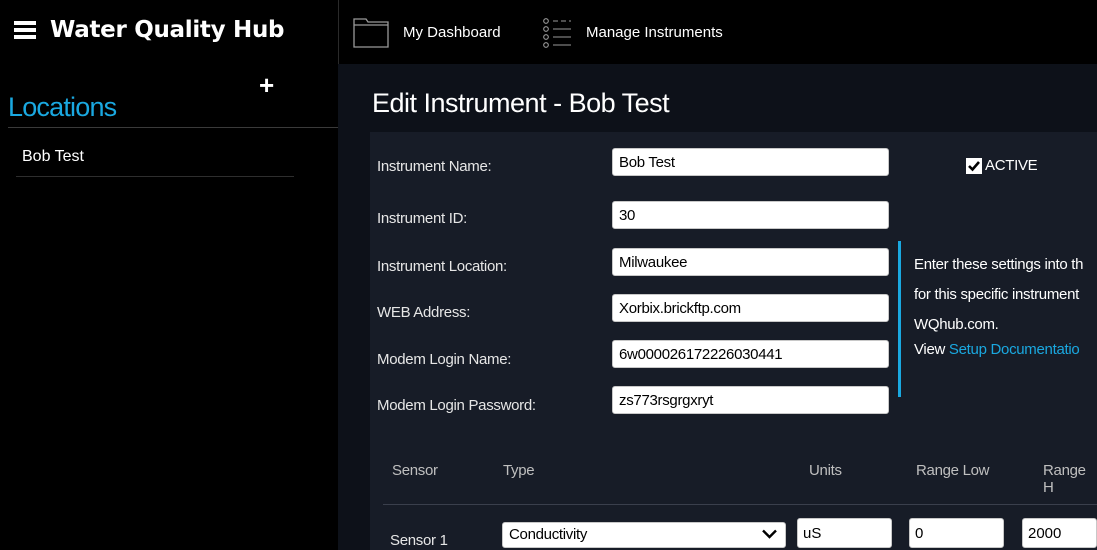 The image size is (1097, 550). What do you see at coordinates (999, 264) in the screenshot?
I see `info-line-1: Enter these settings into th` at bounding box center [999, 264].